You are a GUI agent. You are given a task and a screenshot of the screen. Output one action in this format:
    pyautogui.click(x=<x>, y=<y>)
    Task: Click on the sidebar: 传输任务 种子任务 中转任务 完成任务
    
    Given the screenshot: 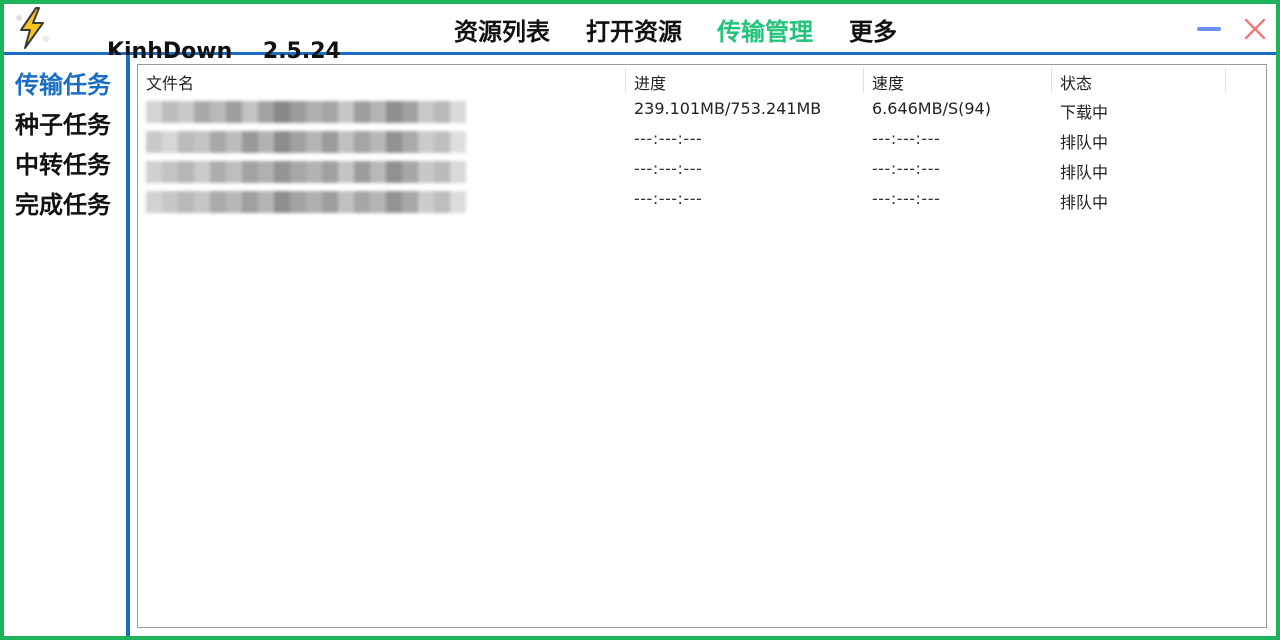 What is the action you would take?
    pyautogui.click(x=67, y=345)
    